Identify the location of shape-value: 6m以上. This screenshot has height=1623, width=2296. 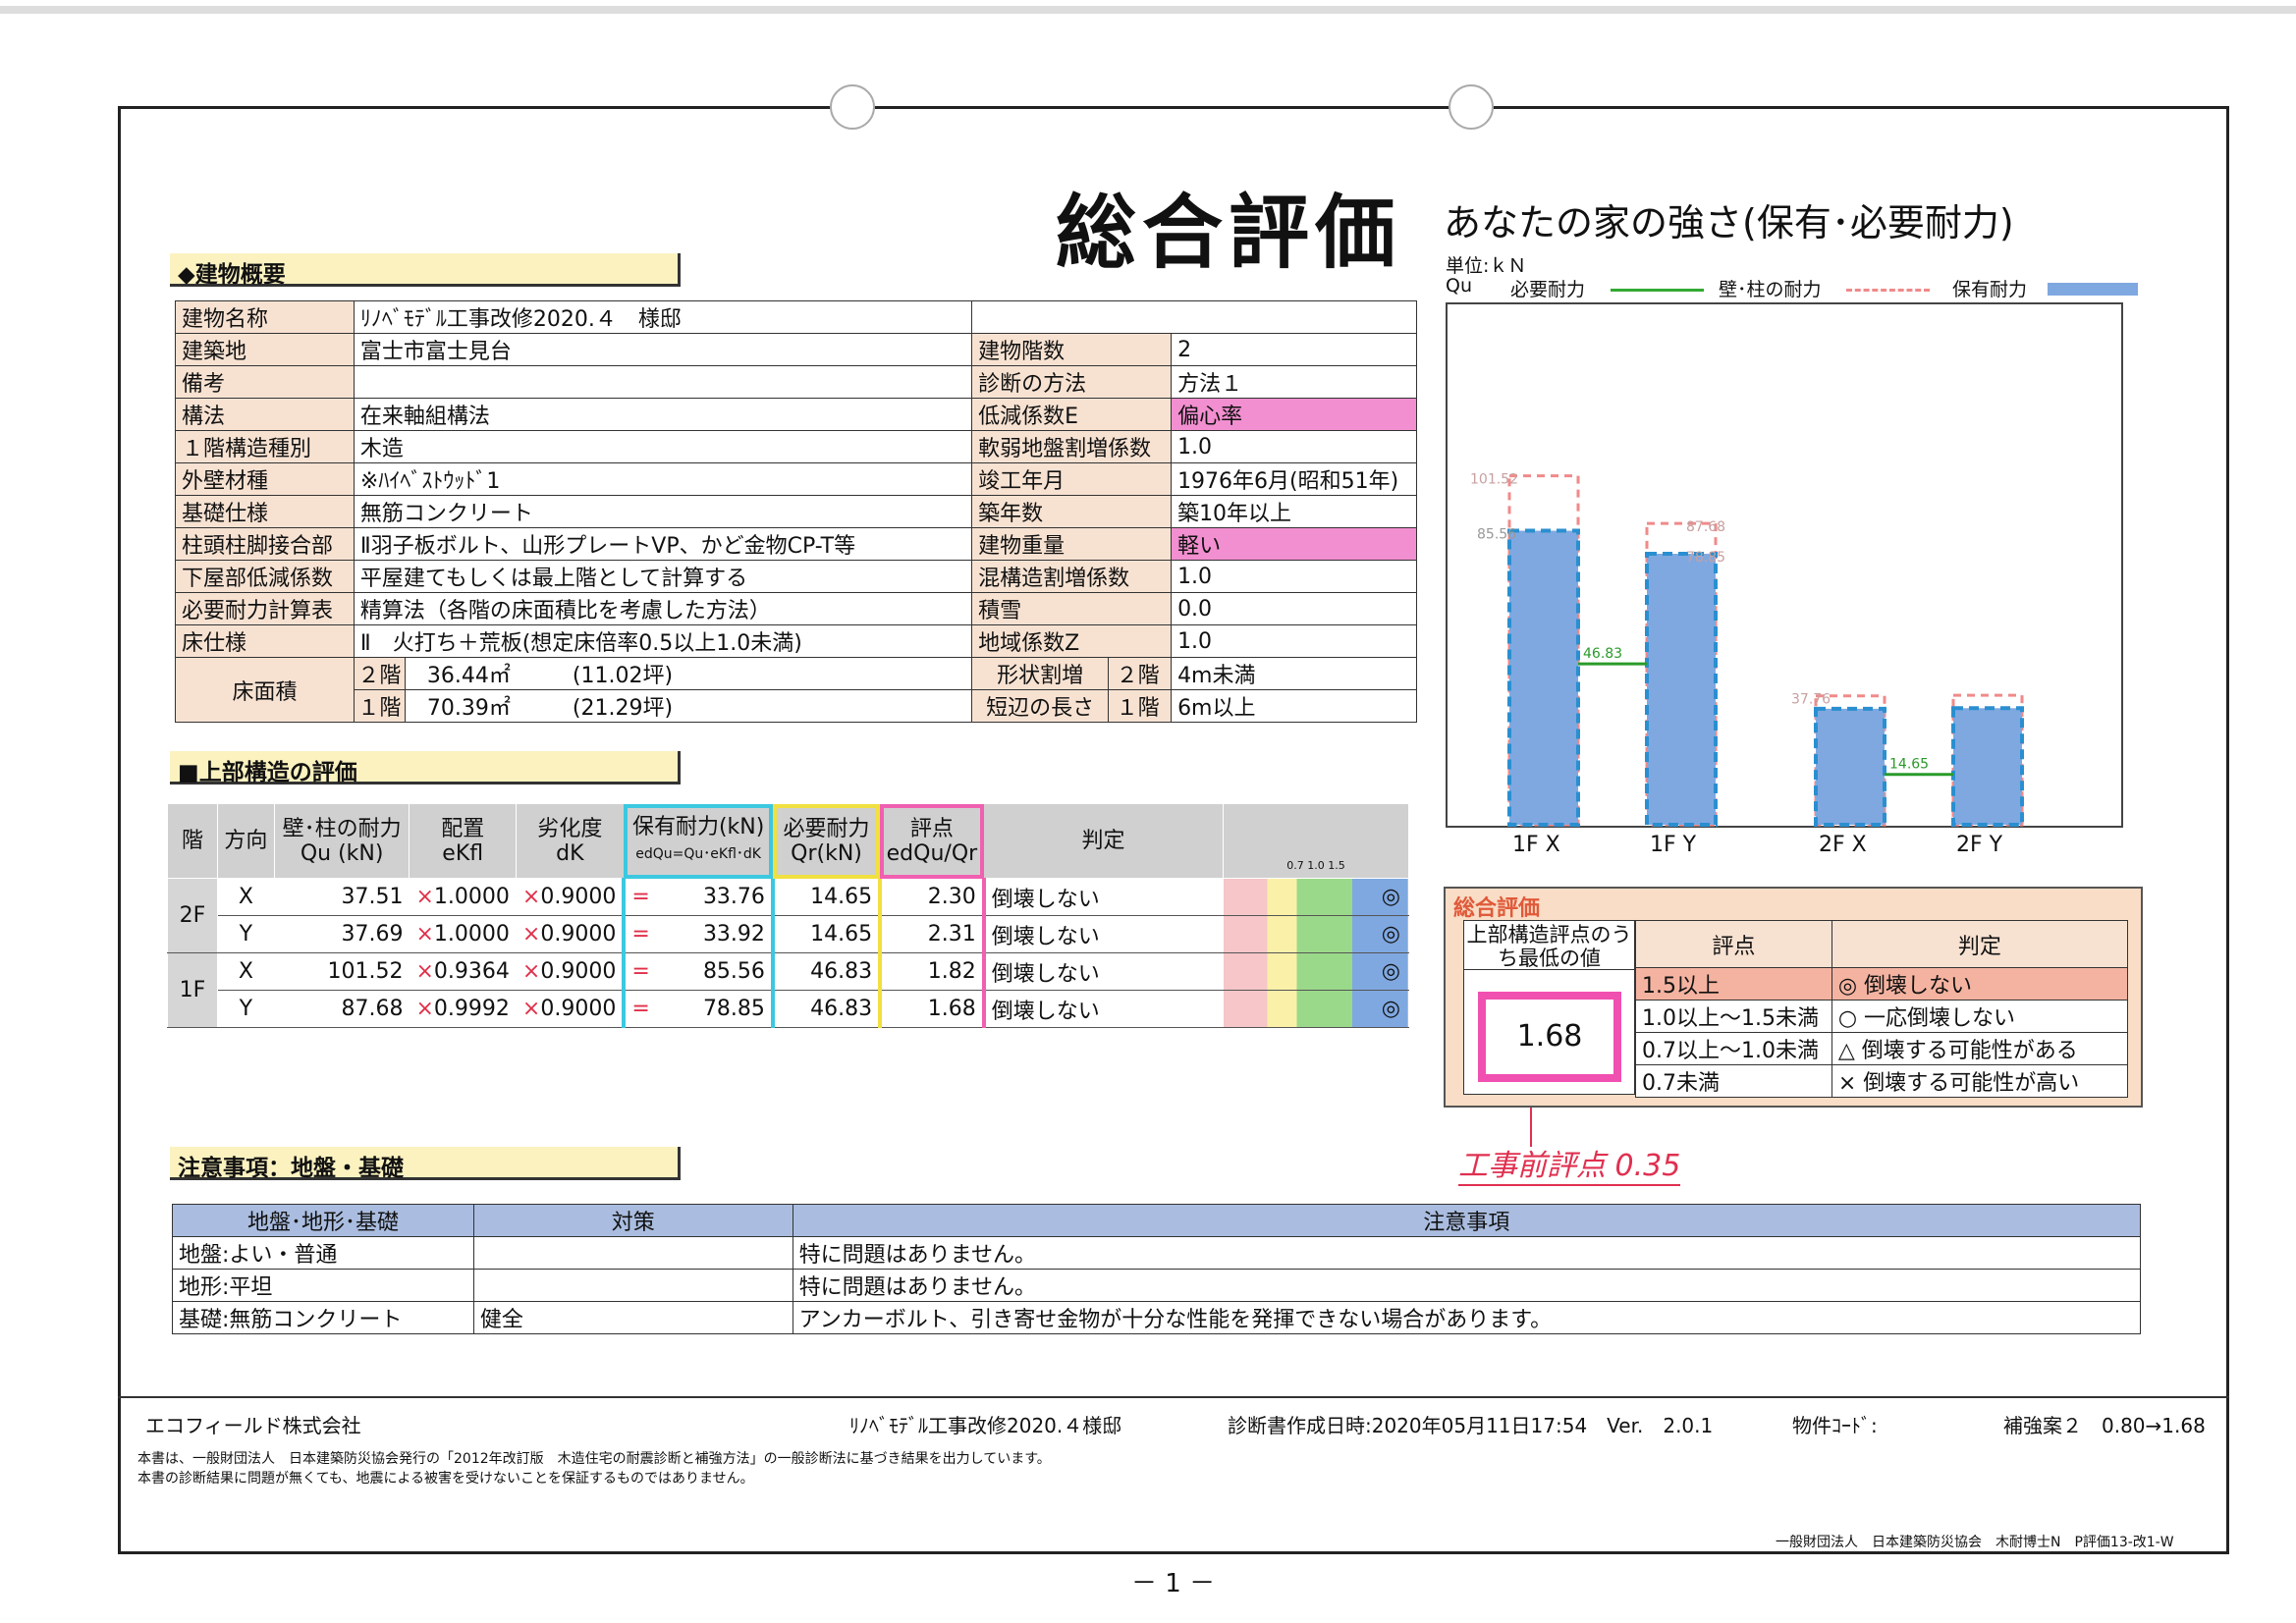
(1294, 706).